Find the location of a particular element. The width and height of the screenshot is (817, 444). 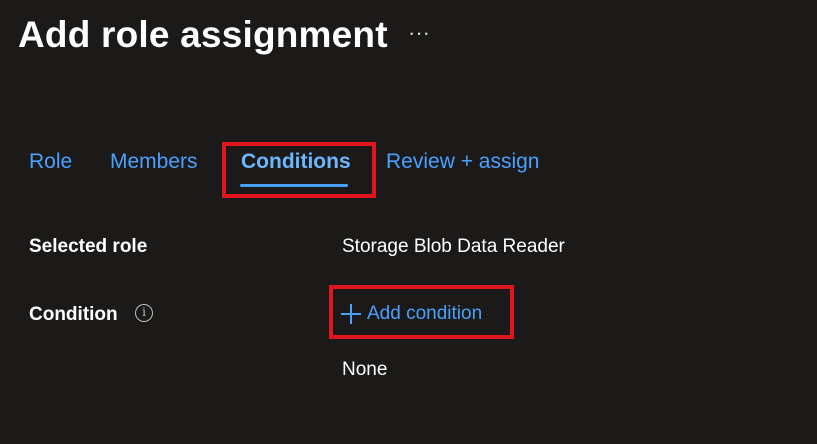

selected-role-value: Storage Blob Data Reader is located at coordinates (453, 246).